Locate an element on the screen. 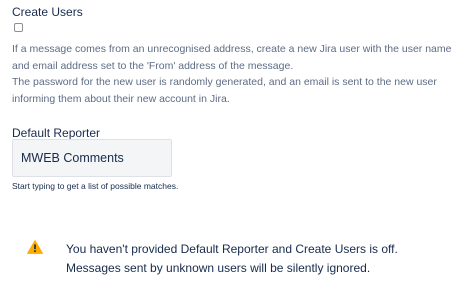 This screenshot has width=472, height=301. warning-icon is located at coordinates (35, 247).